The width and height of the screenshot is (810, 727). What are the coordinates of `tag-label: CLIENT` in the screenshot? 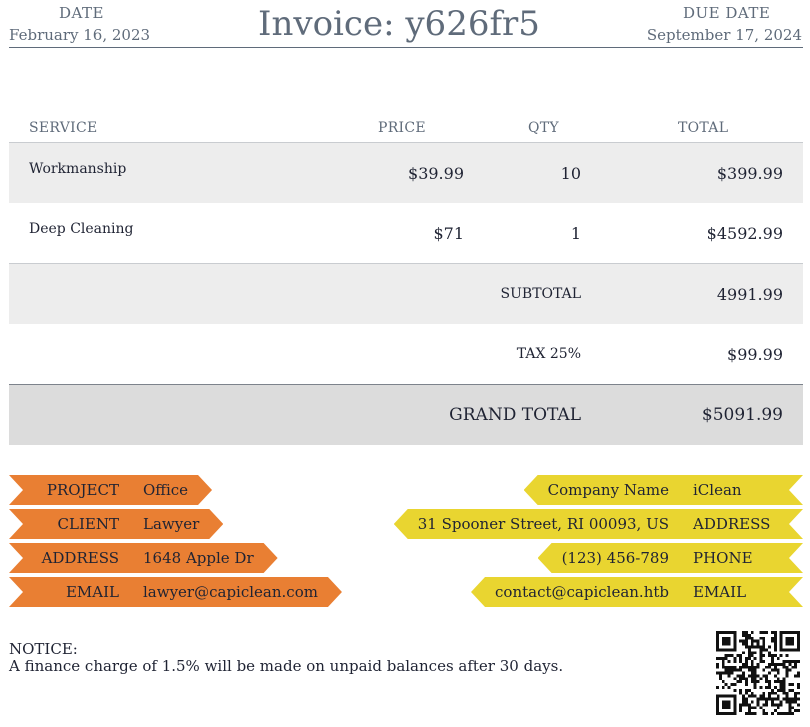 It's located at (88, 524).